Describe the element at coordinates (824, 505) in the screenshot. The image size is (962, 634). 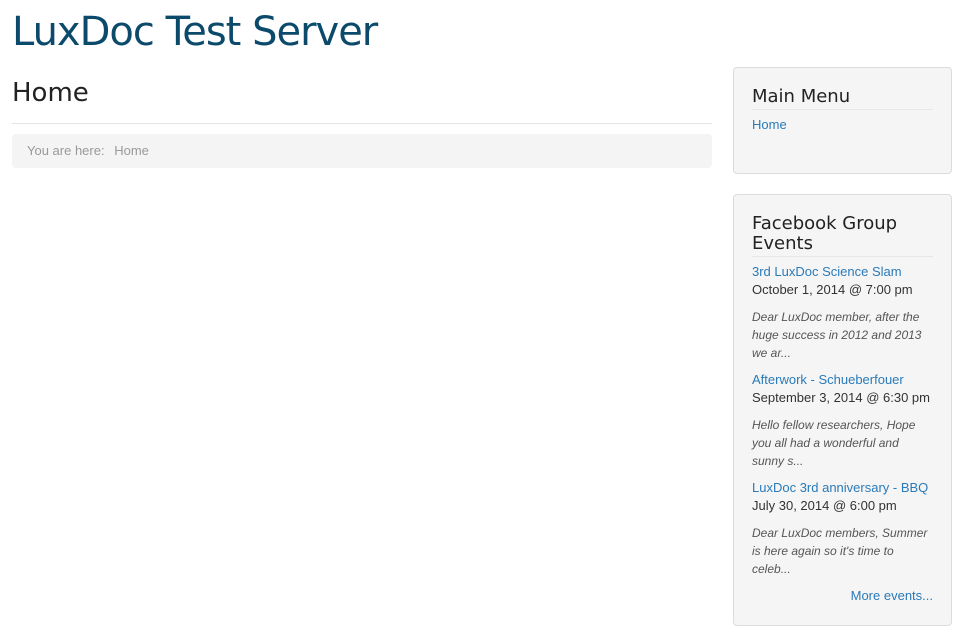
I see `event-date: July 30, 2014 @ 6:00 pm` at that location.